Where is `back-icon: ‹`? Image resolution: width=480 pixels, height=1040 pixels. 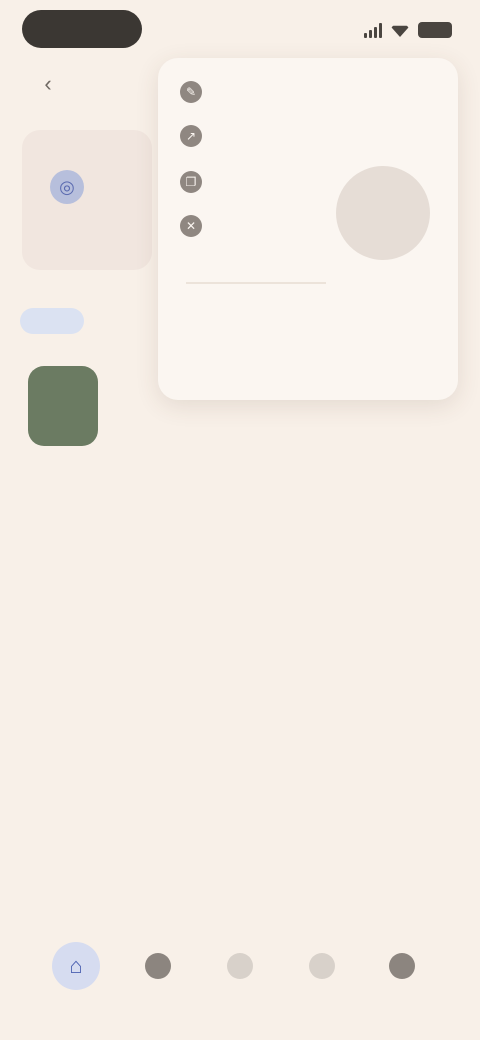
back-icon: ‹ is located at coordinates (48, 83).